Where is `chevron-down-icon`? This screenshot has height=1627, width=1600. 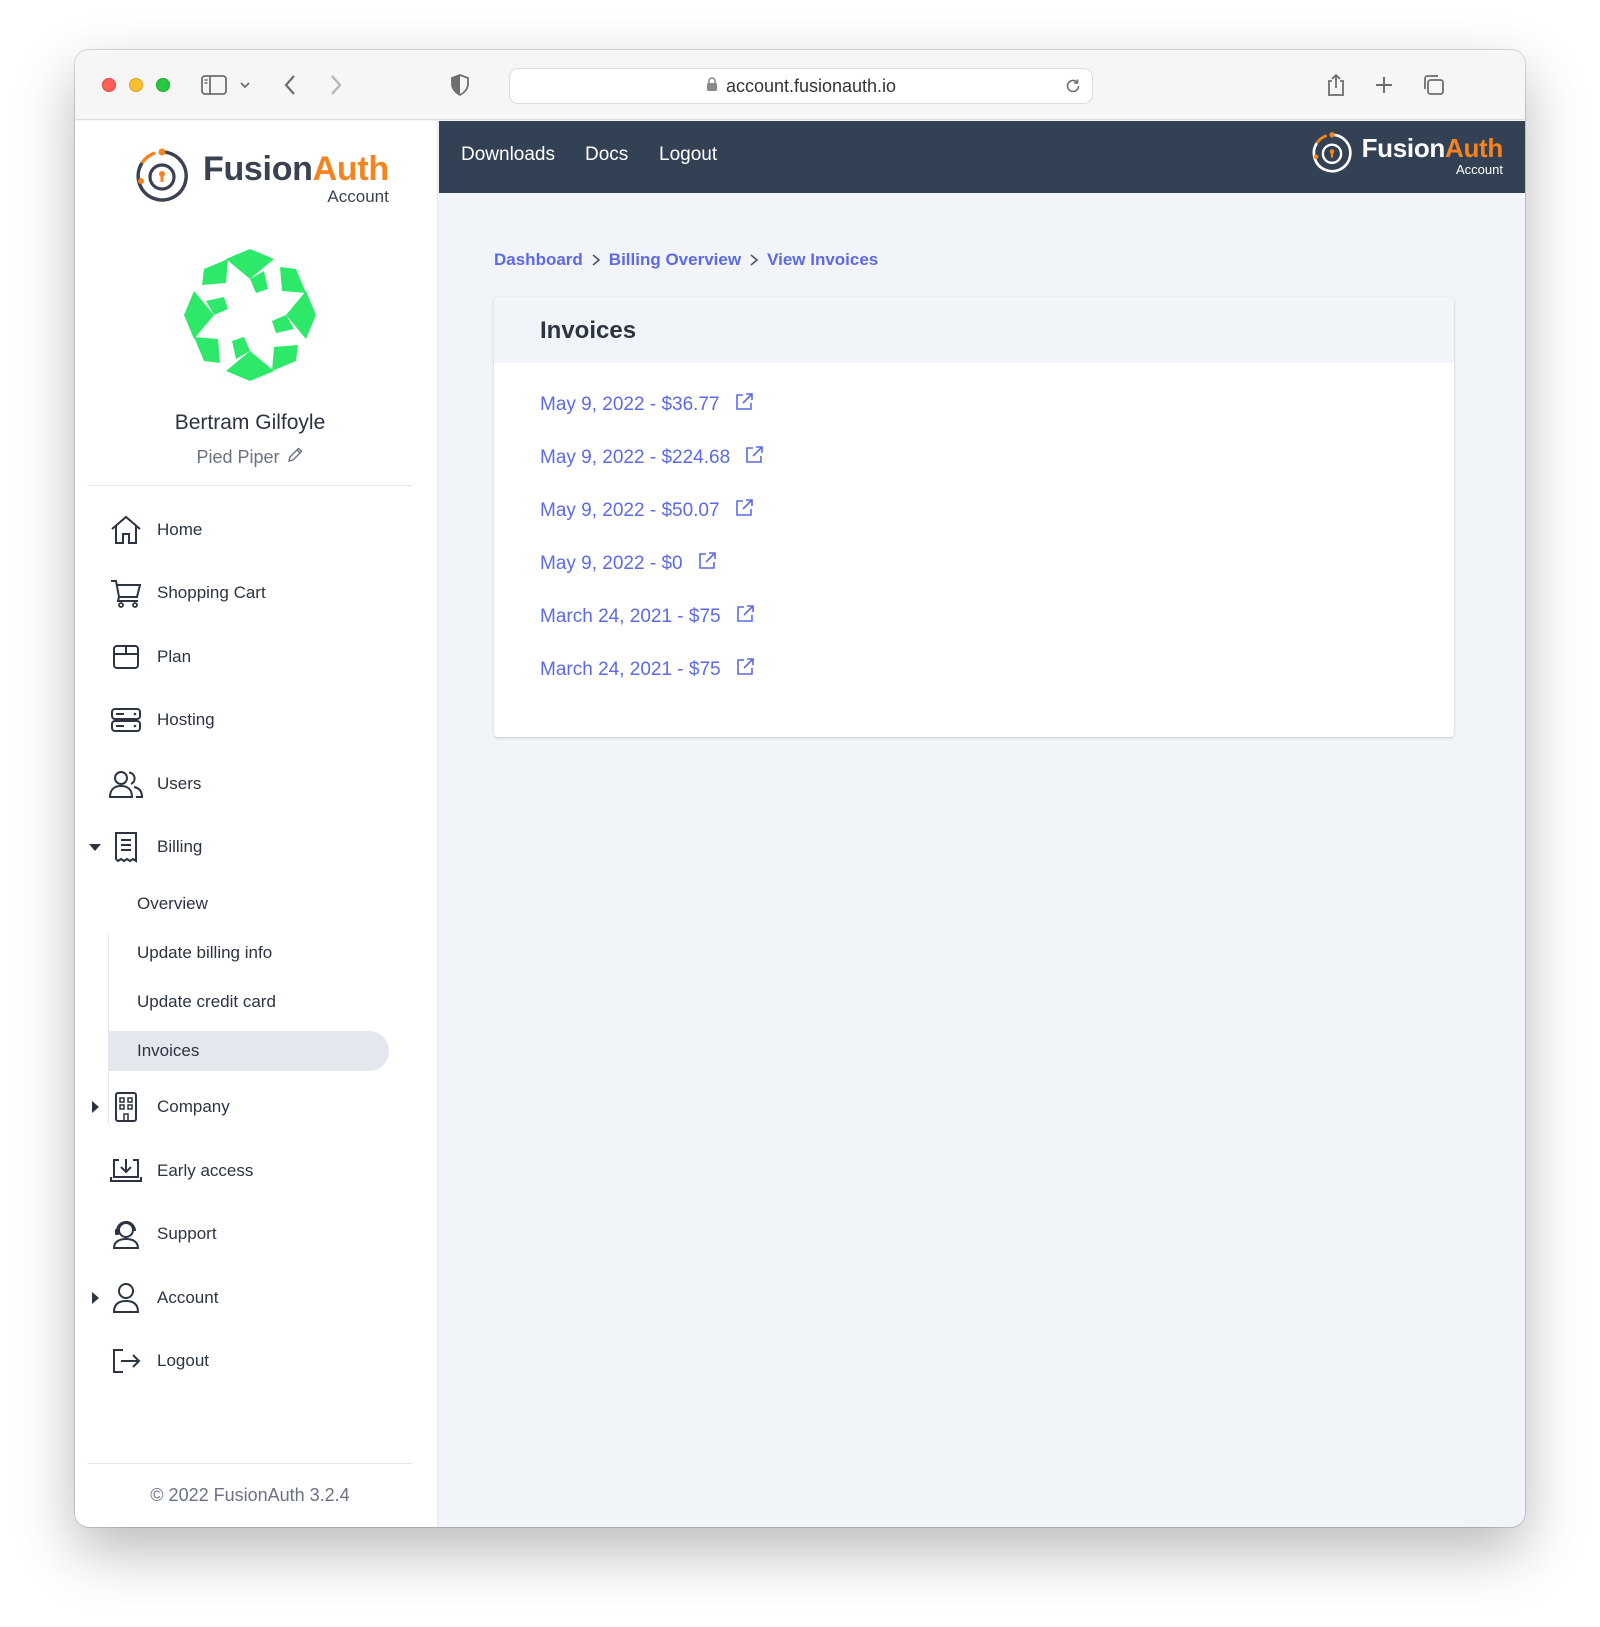
chevron-down-icon is located at coordinates (245, 85).